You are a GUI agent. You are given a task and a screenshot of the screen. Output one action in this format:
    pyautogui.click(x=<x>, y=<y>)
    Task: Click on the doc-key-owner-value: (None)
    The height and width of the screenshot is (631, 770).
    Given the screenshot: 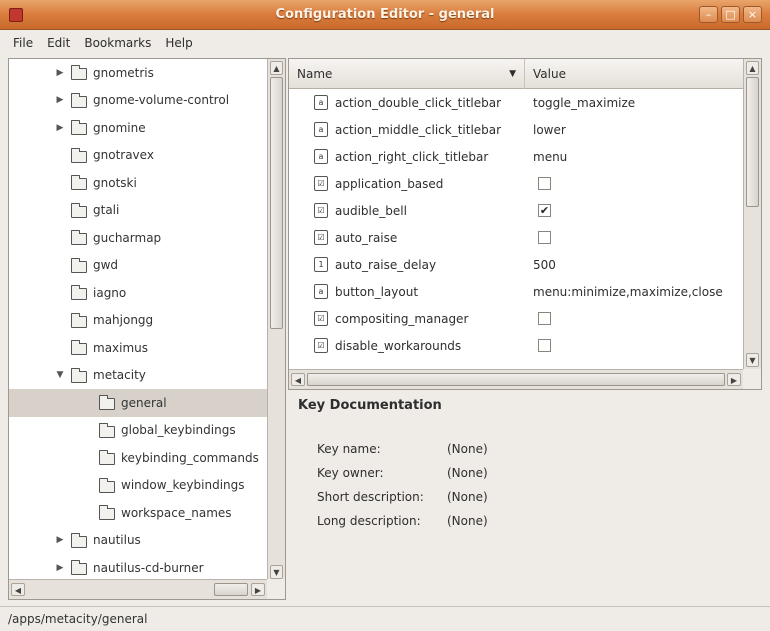 What is the action you would take?
    pyautogui.click(x=467, y=473)
    